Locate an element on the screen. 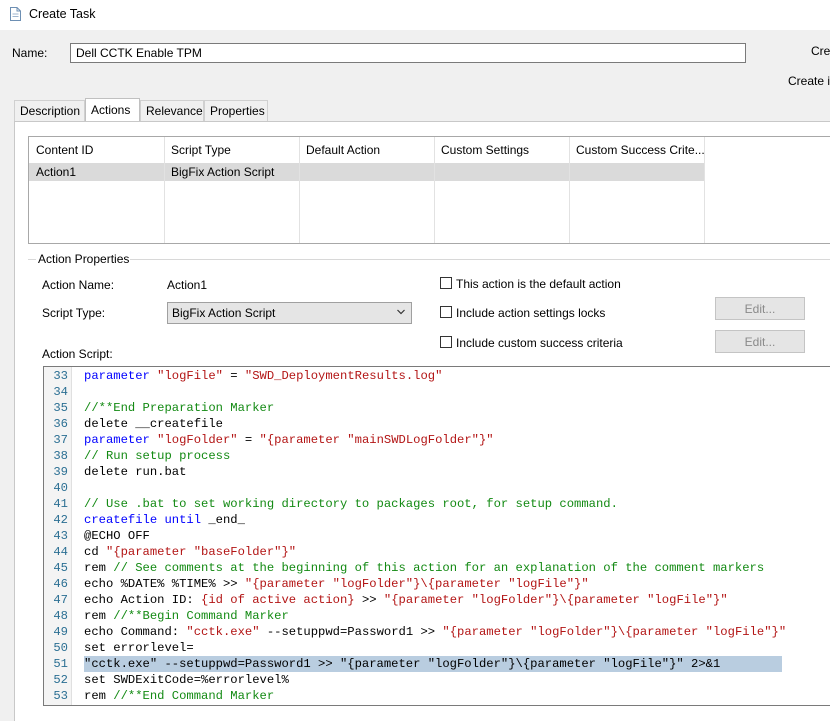 The image size is (830, 721). script-line: 40 is located at coordinates (437, 488).